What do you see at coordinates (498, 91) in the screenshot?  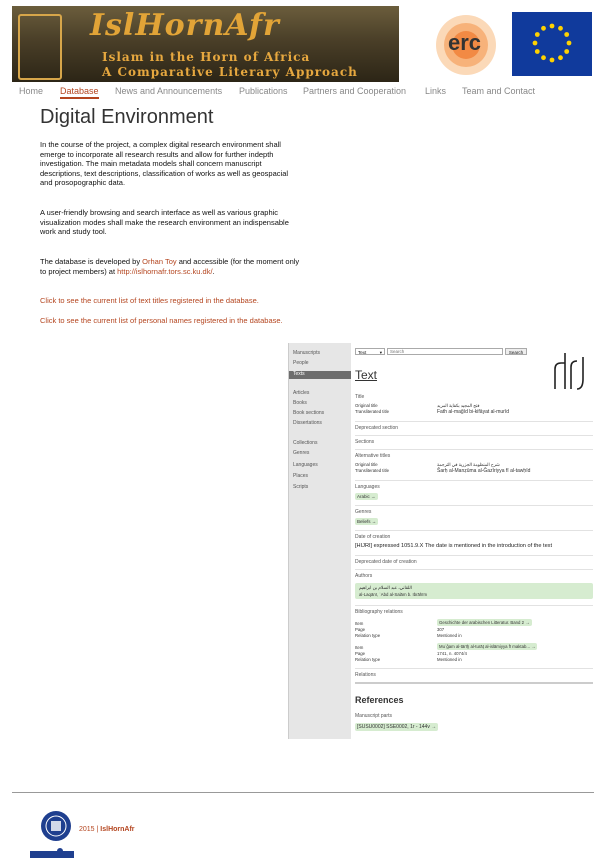 I see `nav-team: Team and Contact` at bounding box center [498, 91].